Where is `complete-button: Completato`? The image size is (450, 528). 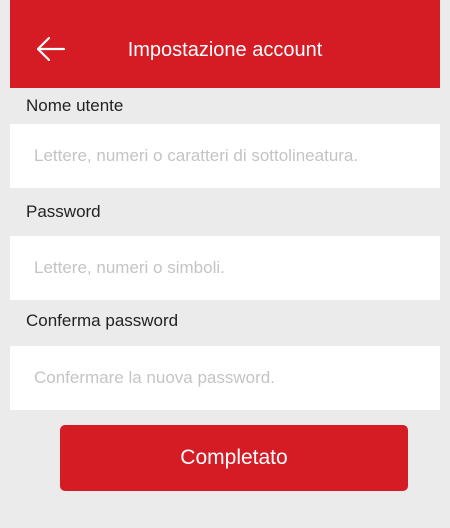 complete-button: Completato is located at coordinates (234, 458).